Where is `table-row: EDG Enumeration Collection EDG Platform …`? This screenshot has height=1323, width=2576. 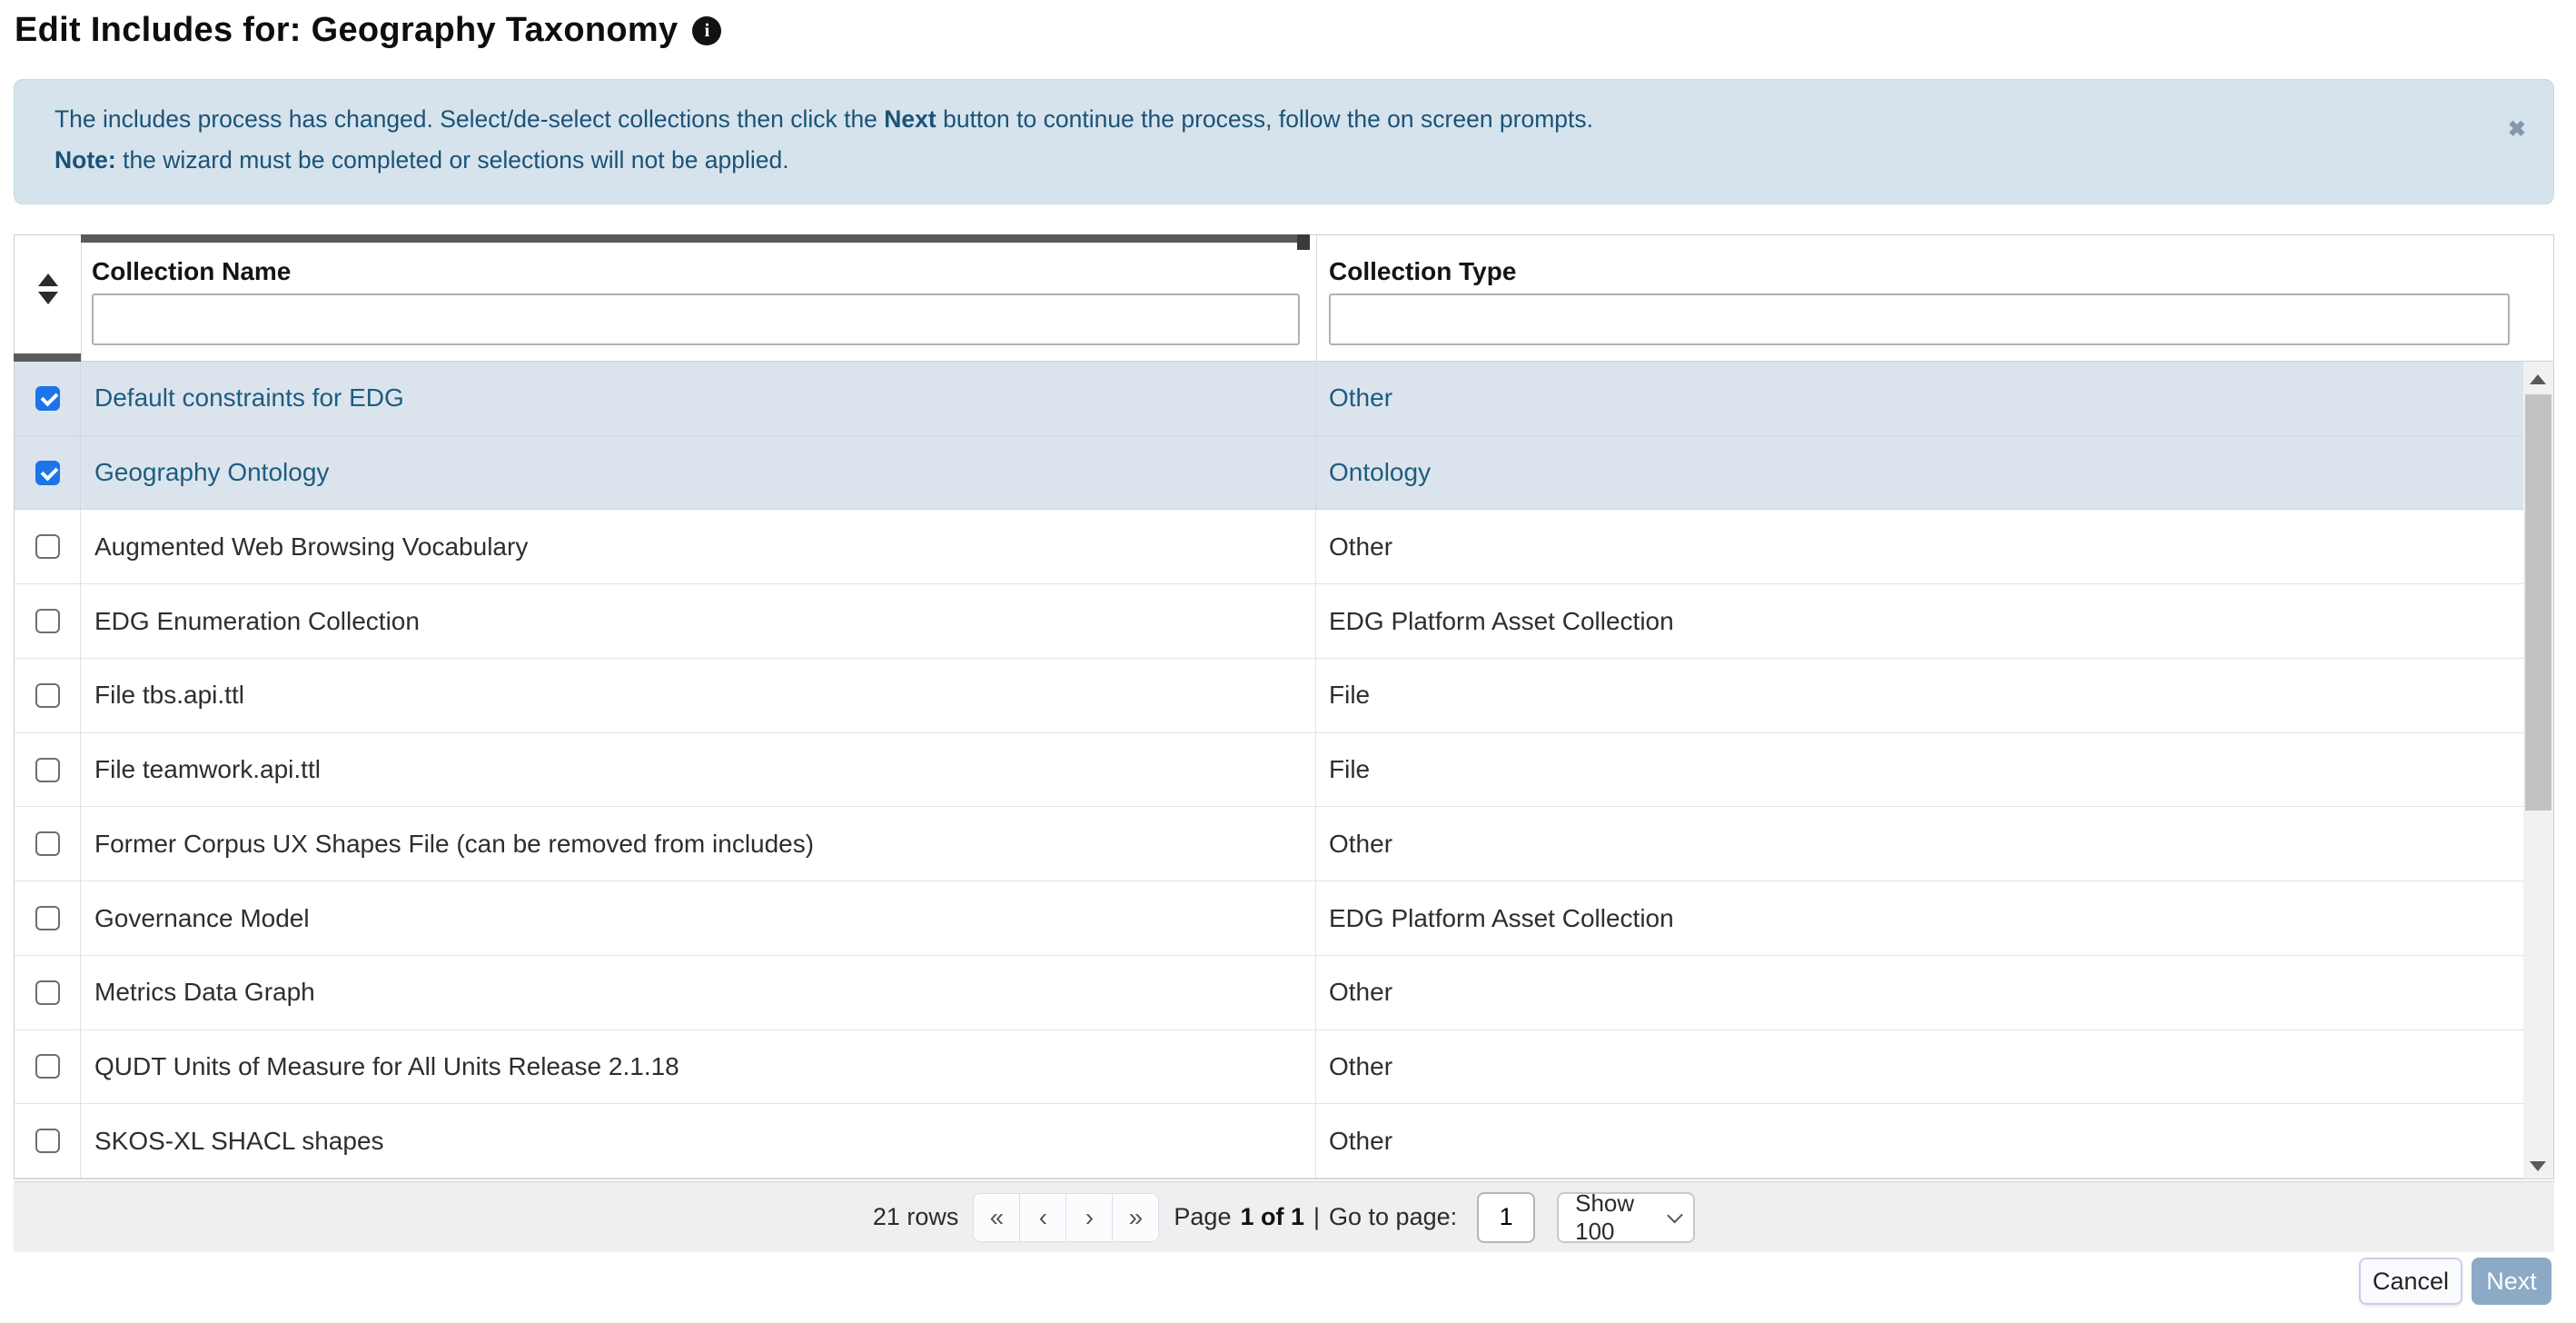
table-row: EDG Enumeration Collection EDG Platform … is located at coordinates (1284, 621).